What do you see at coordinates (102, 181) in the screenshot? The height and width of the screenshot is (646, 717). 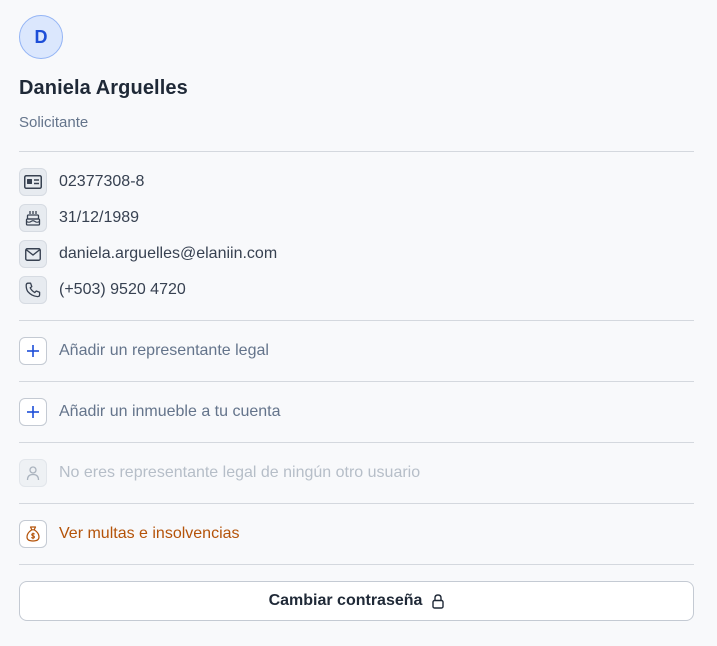 I see `detail-id-number: 02377308-8` at bounding box center [102, 181].